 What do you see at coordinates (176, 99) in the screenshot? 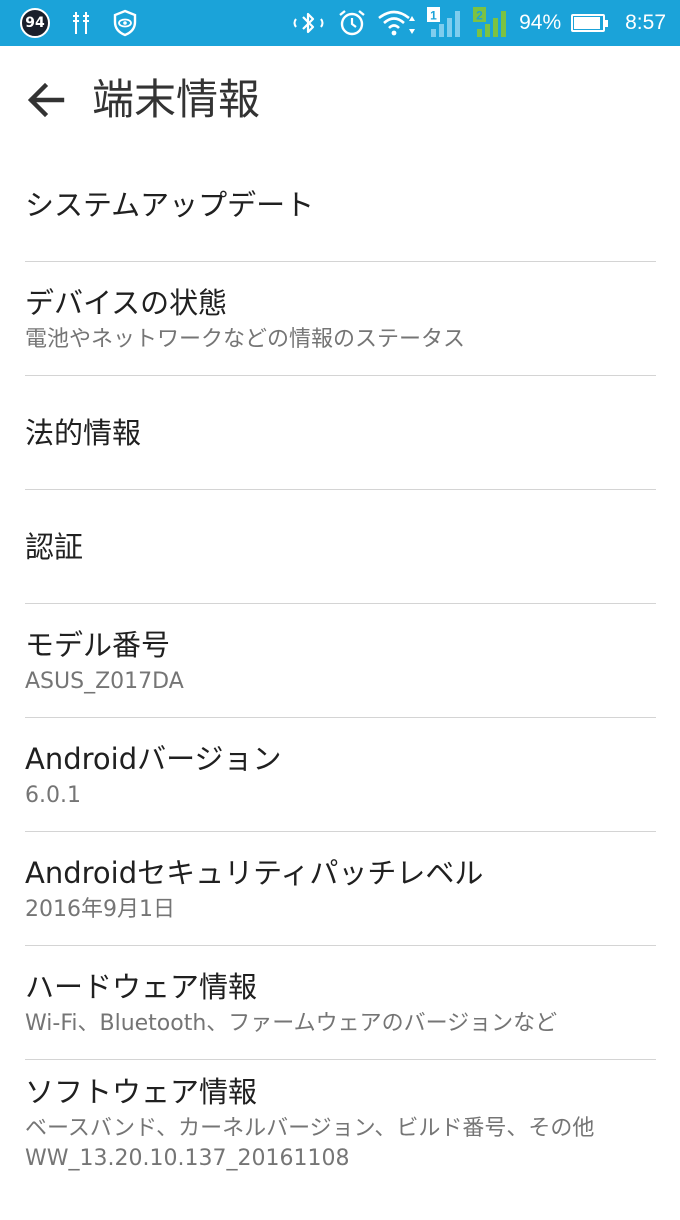
I see `page-title: 端末情報` at bounding box center [176, 99].